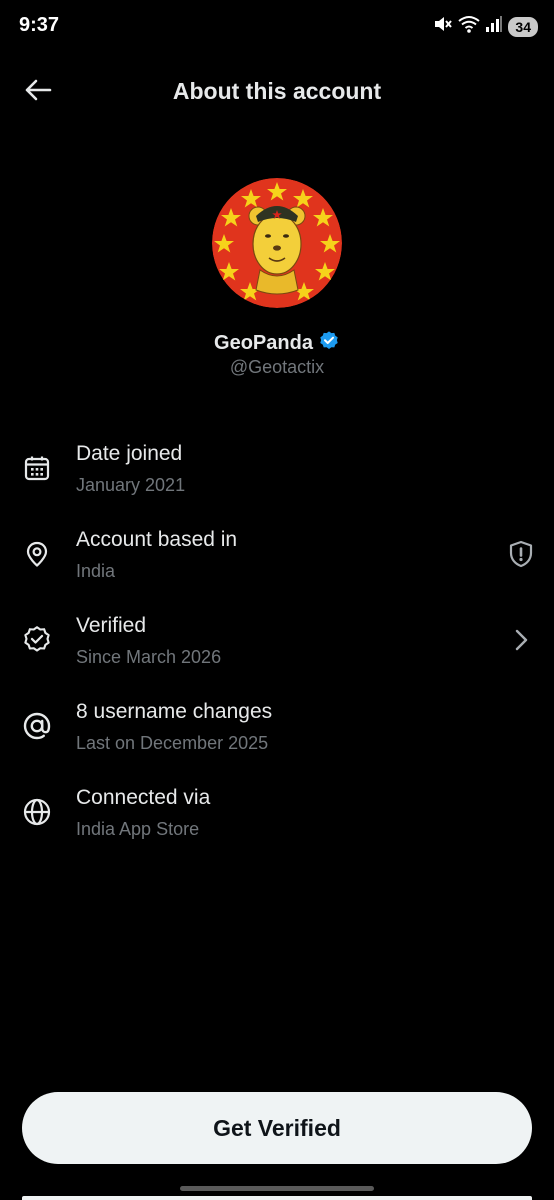 Image resolution: width=554 pixels, height=1200 pixels. What do you see at coordinates (277, 1128) in the screenshot?
I see `get-verified-button: Get Verified` at bounding box center [277, 1128].